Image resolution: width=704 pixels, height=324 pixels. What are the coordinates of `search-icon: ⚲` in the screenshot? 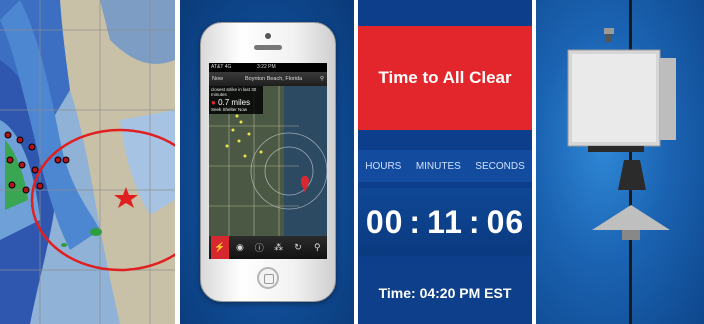 It's located at (317, 248).